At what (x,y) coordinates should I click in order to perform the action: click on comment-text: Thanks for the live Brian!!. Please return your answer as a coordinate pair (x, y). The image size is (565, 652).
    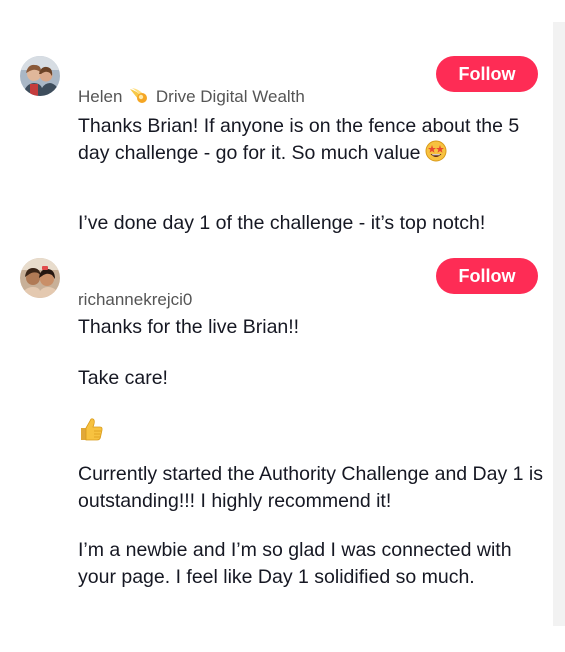
    Looking at the image, I should click on (189, 327).